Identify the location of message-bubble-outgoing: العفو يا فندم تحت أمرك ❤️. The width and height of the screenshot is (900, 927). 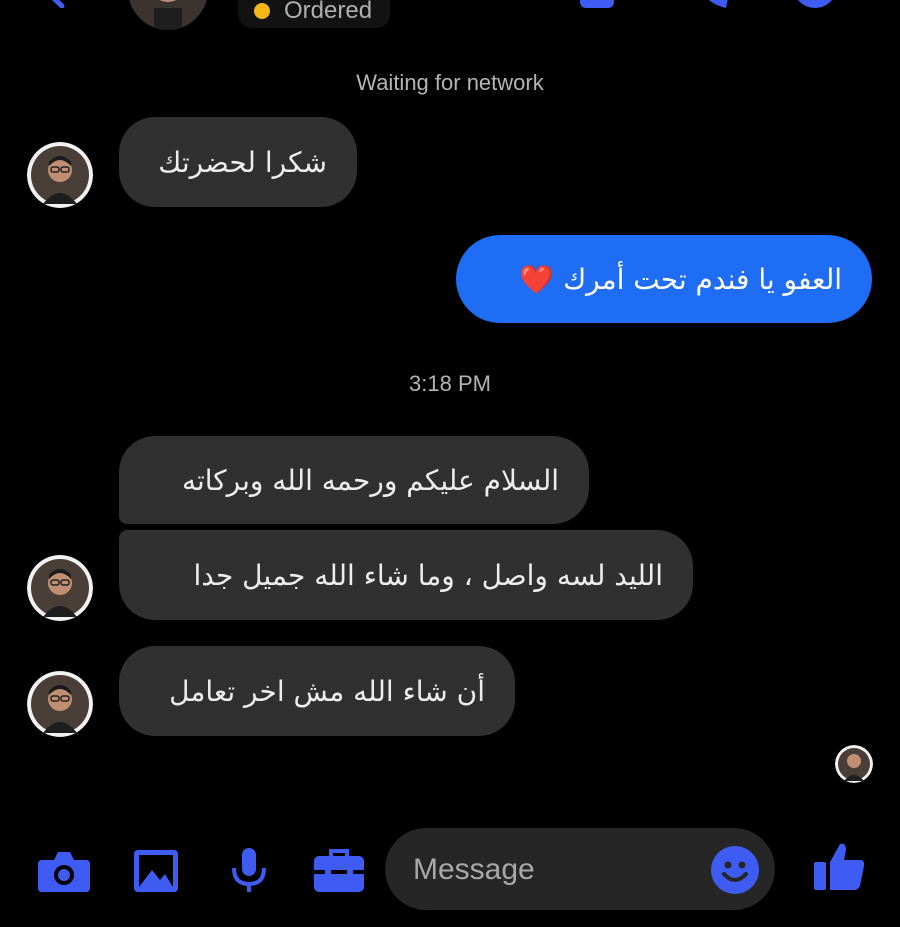
(664, 279).